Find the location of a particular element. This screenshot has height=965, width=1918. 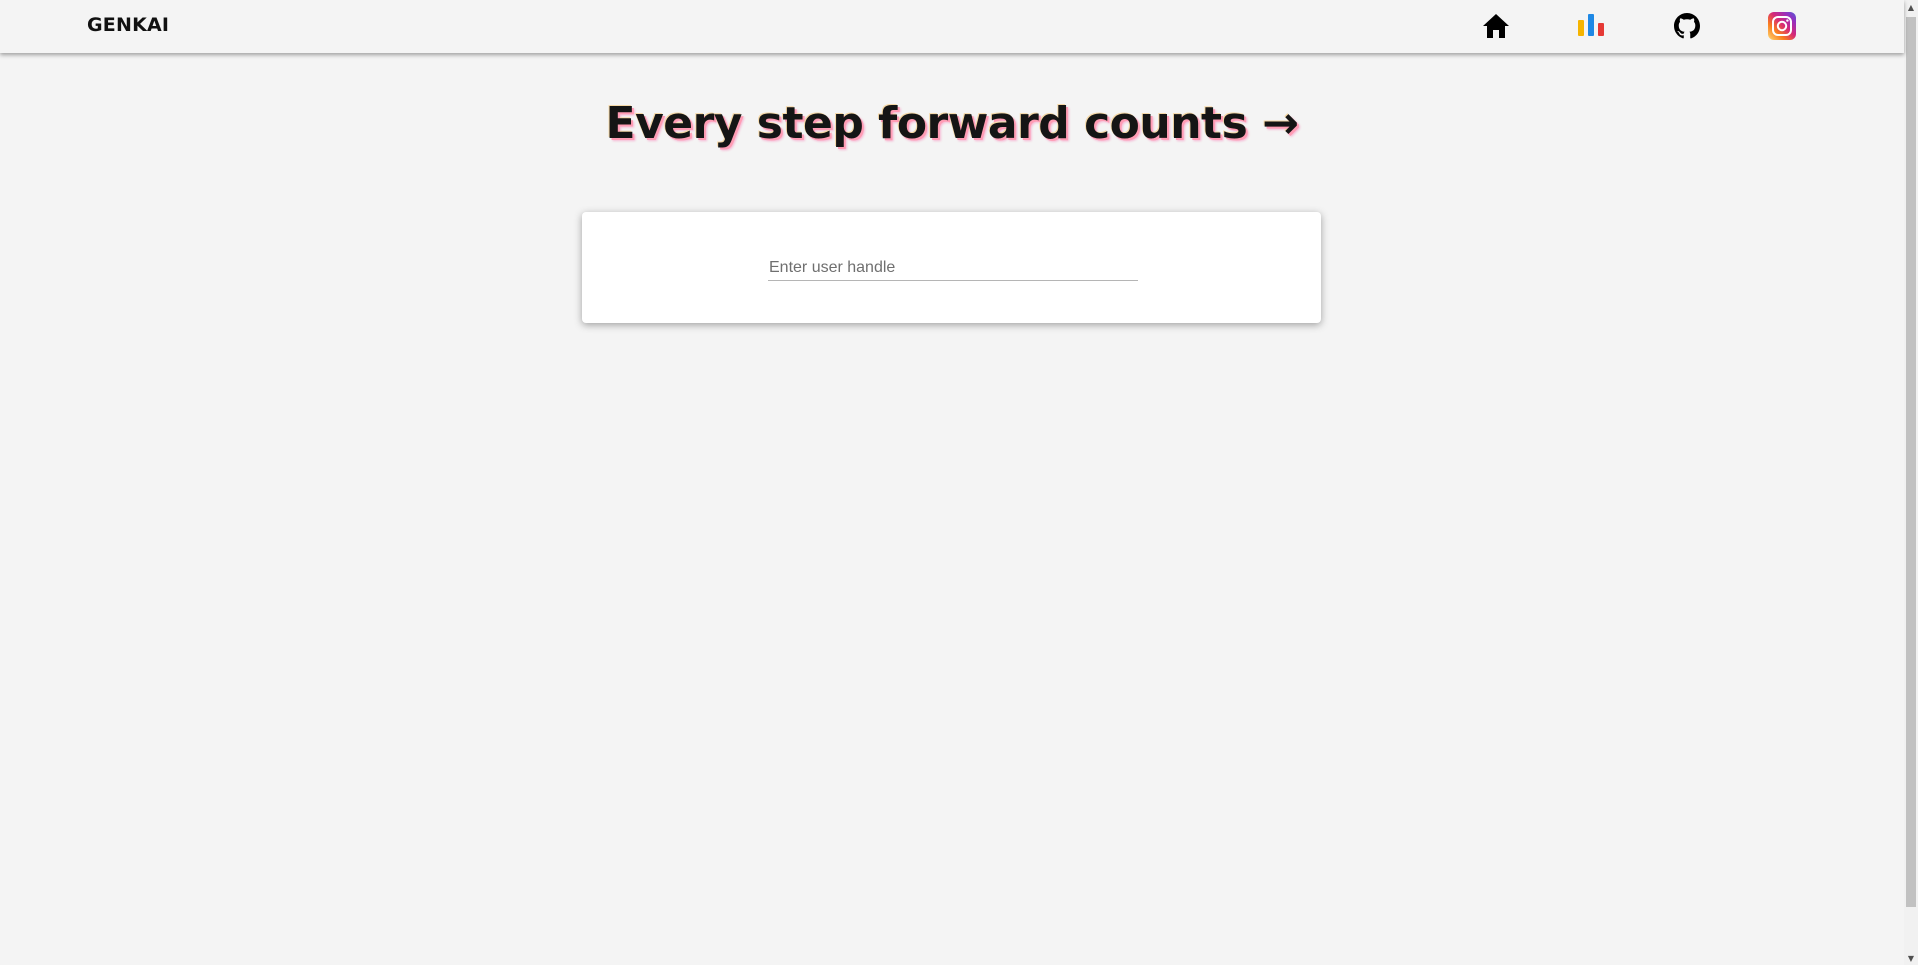

search-card is located at coordinates (951, 267).